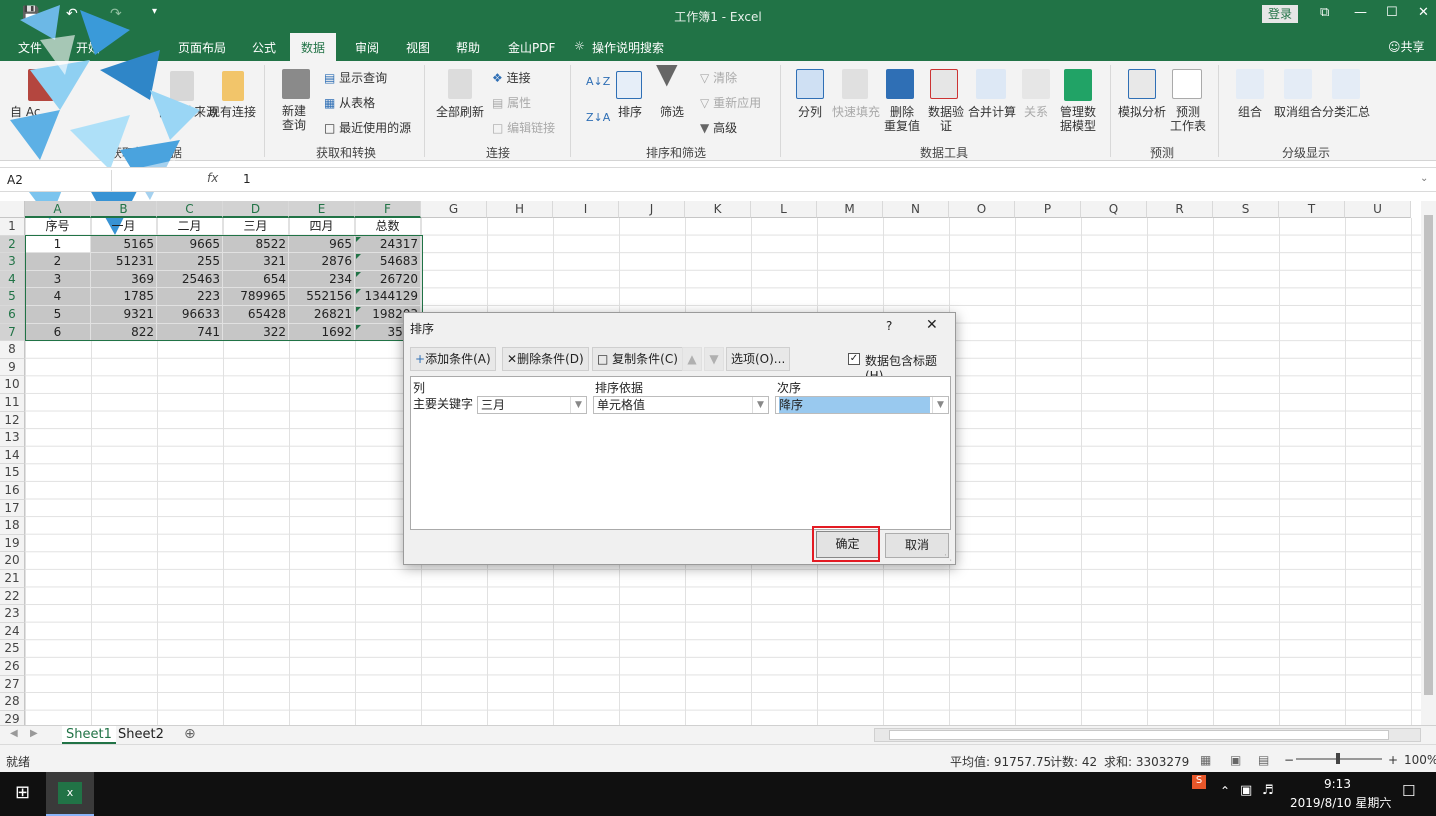  What do you see at coordinates (637, 359) in the screenshot?
I see `copy-level-button: □ 复制条件(C)` at bounding box center [637, 359].